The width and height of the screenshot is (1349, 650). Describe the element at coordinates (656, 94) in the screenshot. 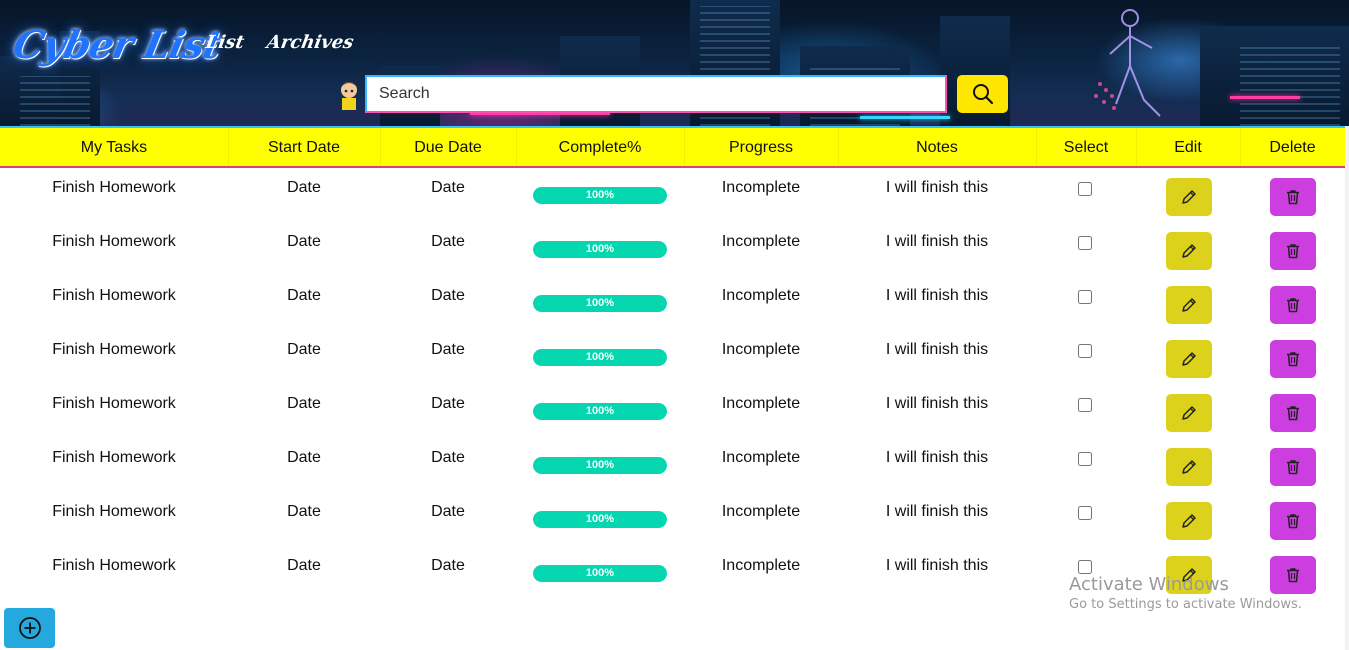

I see `search-input` at that location.